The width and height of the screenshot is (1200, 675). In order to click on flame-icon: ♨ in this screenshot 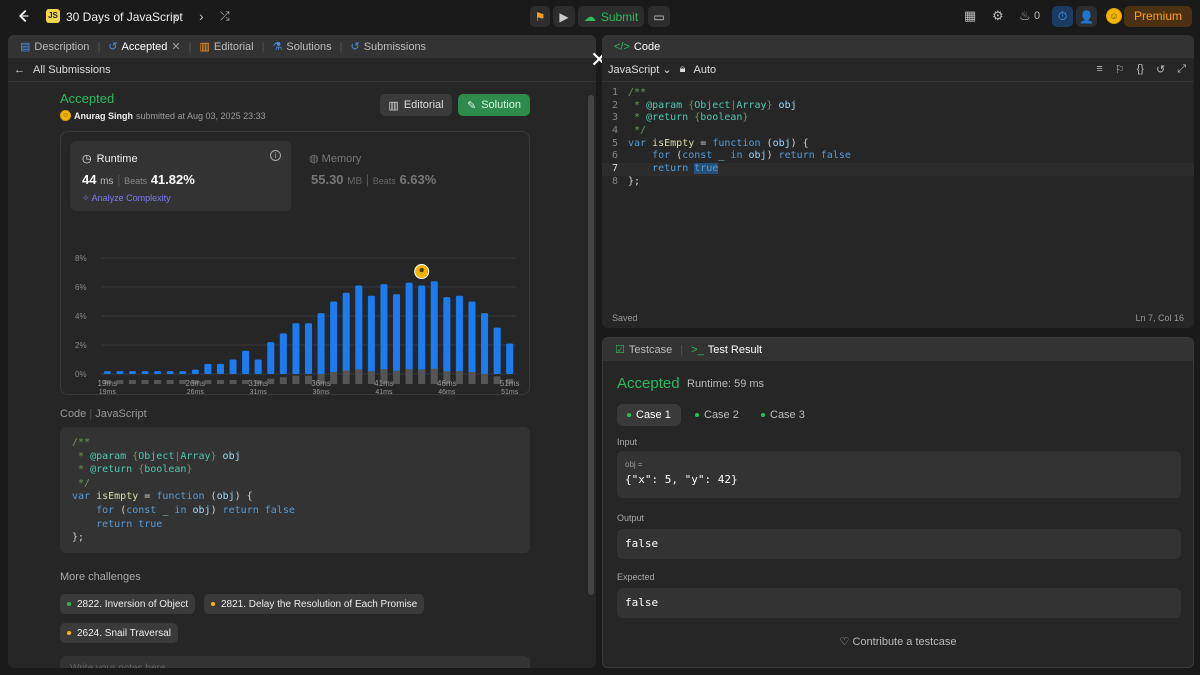, I will do `click(1025, 16)`.